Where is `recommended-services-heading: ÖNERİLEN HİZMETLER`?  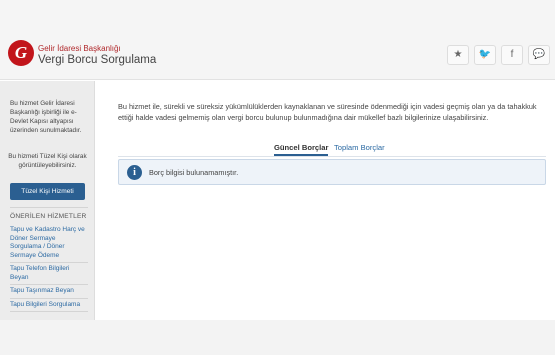 recommended-services-heading: ÖNERİLEN HİZMETLER is located at coordinates (48, 216).